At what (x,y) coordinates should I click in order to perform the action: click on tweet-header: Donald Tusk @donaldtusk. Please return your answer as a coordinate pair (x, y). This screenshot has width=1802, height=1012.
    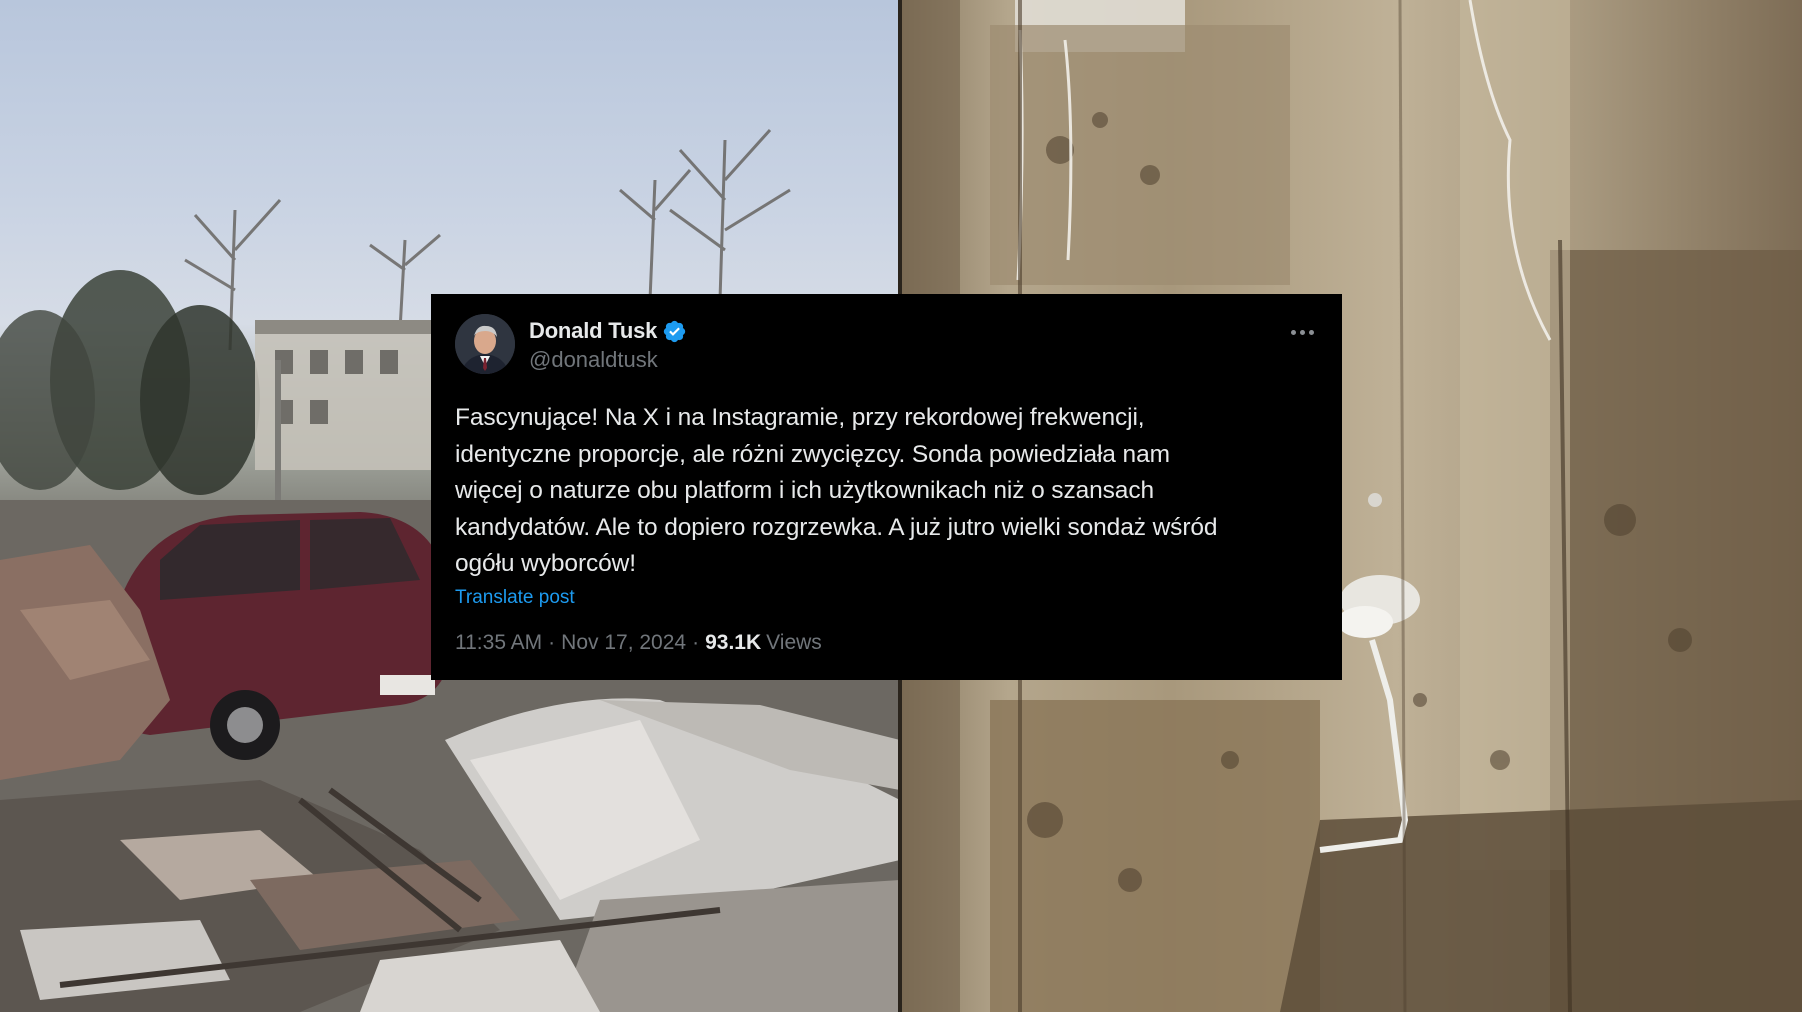
    Looking at the image, I should click on (886, 347).